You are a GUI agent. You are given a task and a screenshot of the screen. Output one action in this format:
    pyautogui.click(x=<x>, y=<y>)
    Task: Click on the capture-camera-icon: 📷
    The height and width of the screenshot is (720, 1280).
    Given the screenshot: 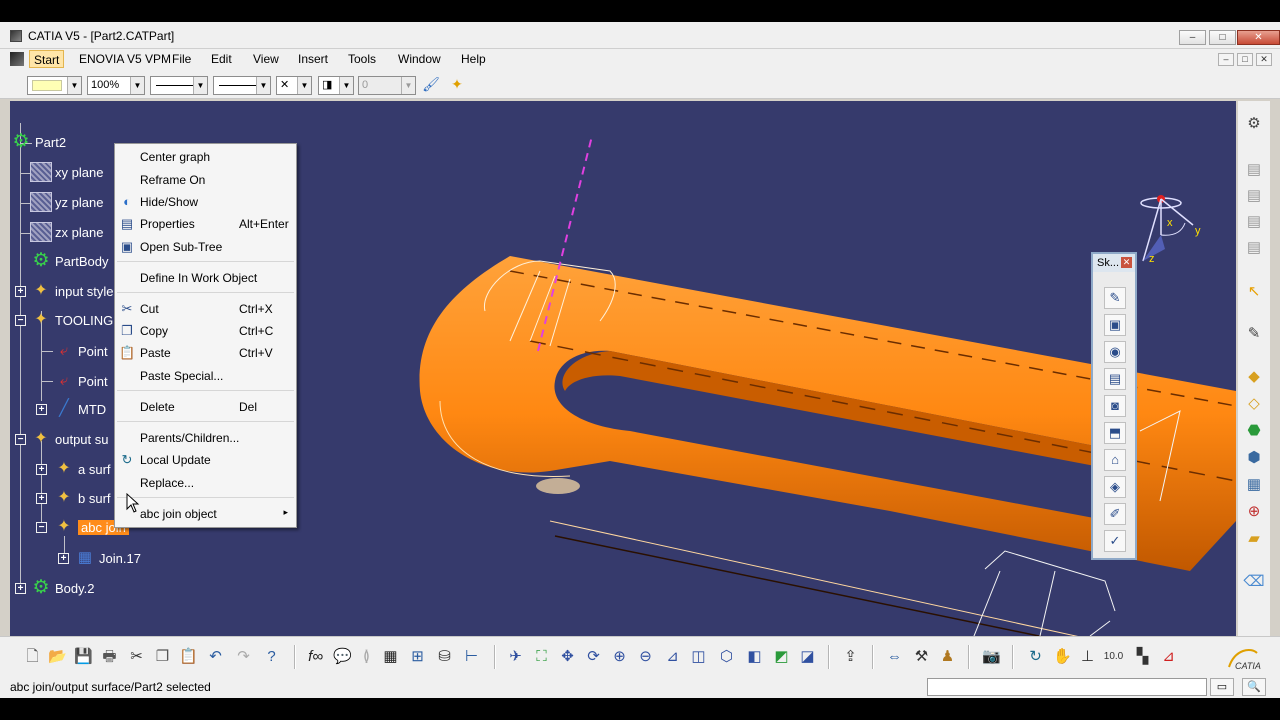 What is the action you would take?
    pyautogui.click(x=991, y=656)
    